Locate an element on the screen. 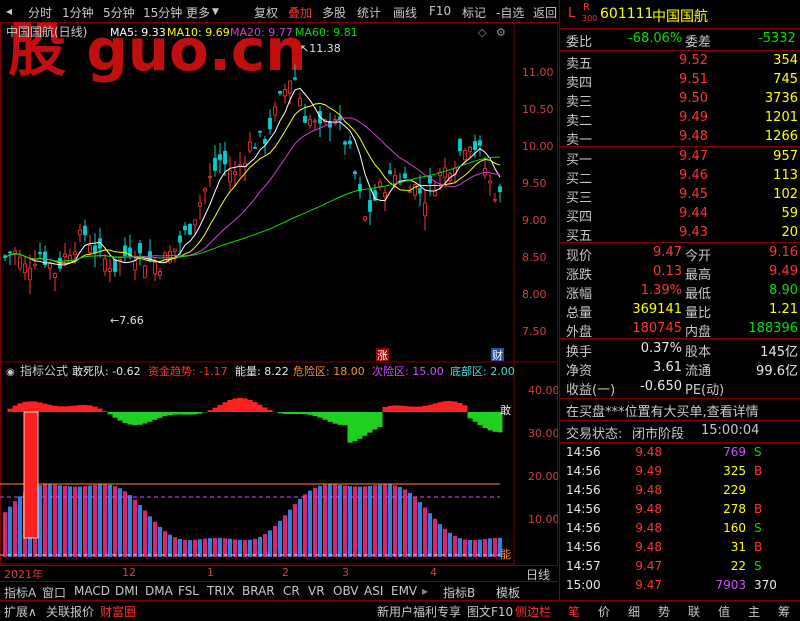 The image size is (800, 621). ma60-label: MA60: 9.81 is located at coordinates (326, 32).